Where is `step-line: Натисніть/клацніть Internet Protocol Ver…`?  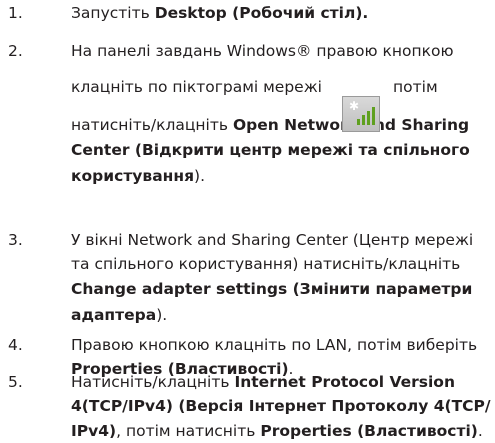 step-line: Натисніть/клацніть Internet Protocol Ver… is located at coordinates (263, 382).